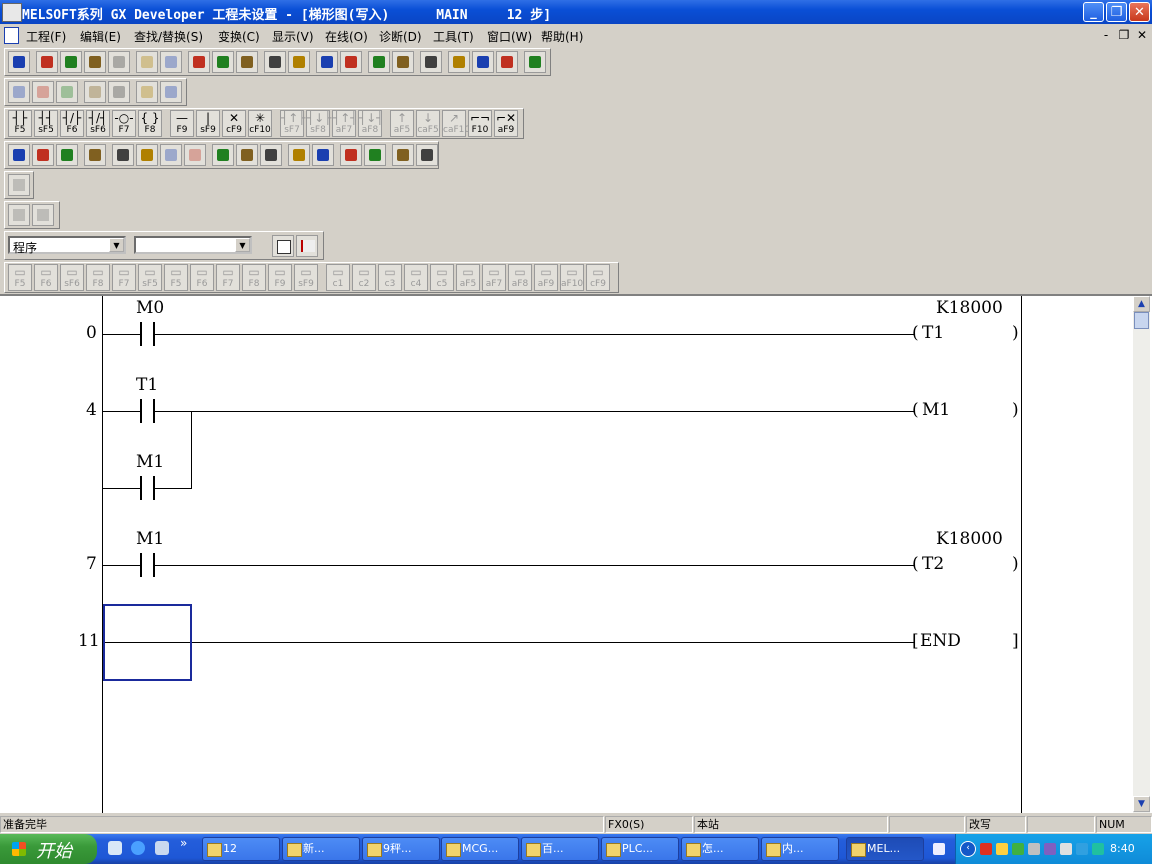 The image size is (1152, 864). What do you see at coordinates (1116, 12) in the screenshot?
I see `restore-button: ❐` at bounding box center [1116, 12].